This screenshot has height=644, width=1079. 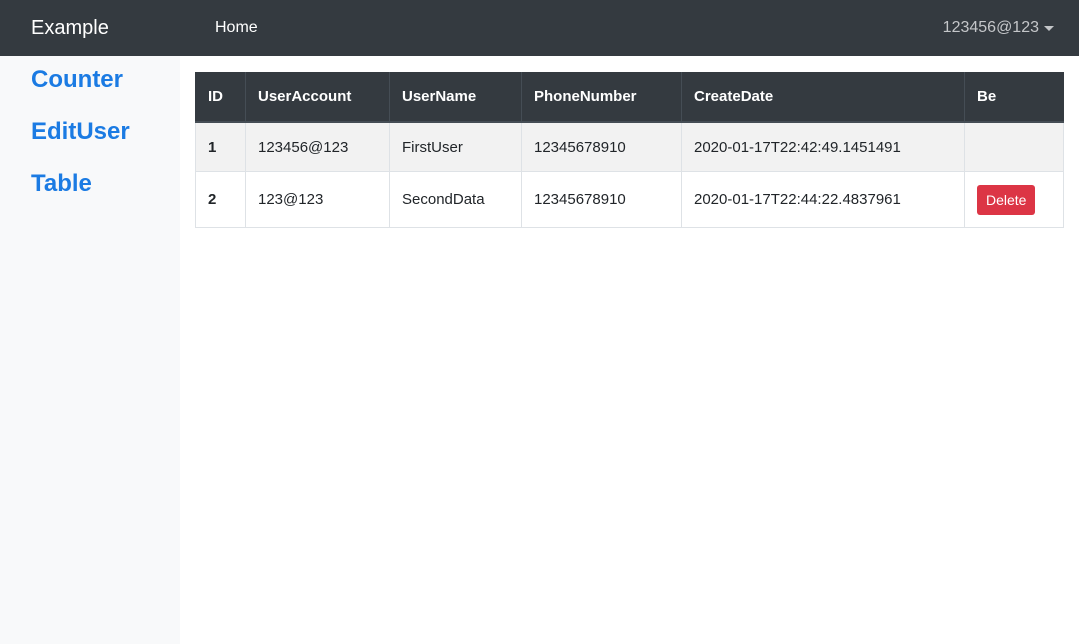 I want to click on cell-useraccount: 123456@123, so click(x=317, y=146).